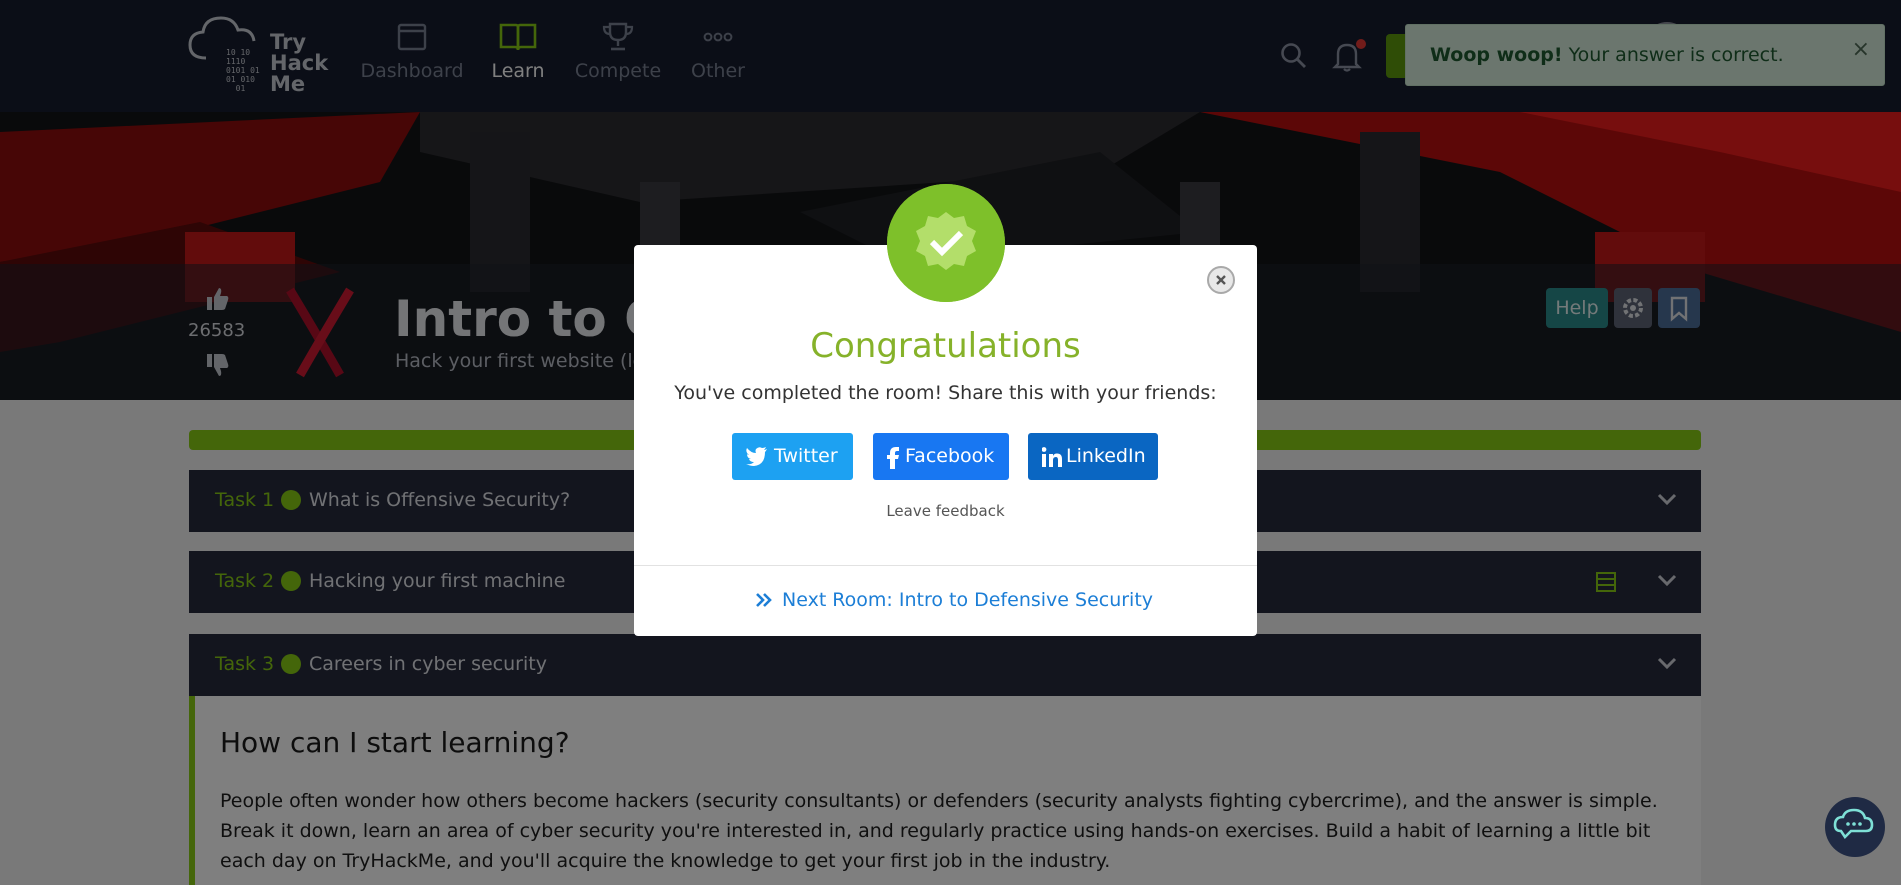  I want to click on share-facebook-button: Facebook, so click(941, 456).